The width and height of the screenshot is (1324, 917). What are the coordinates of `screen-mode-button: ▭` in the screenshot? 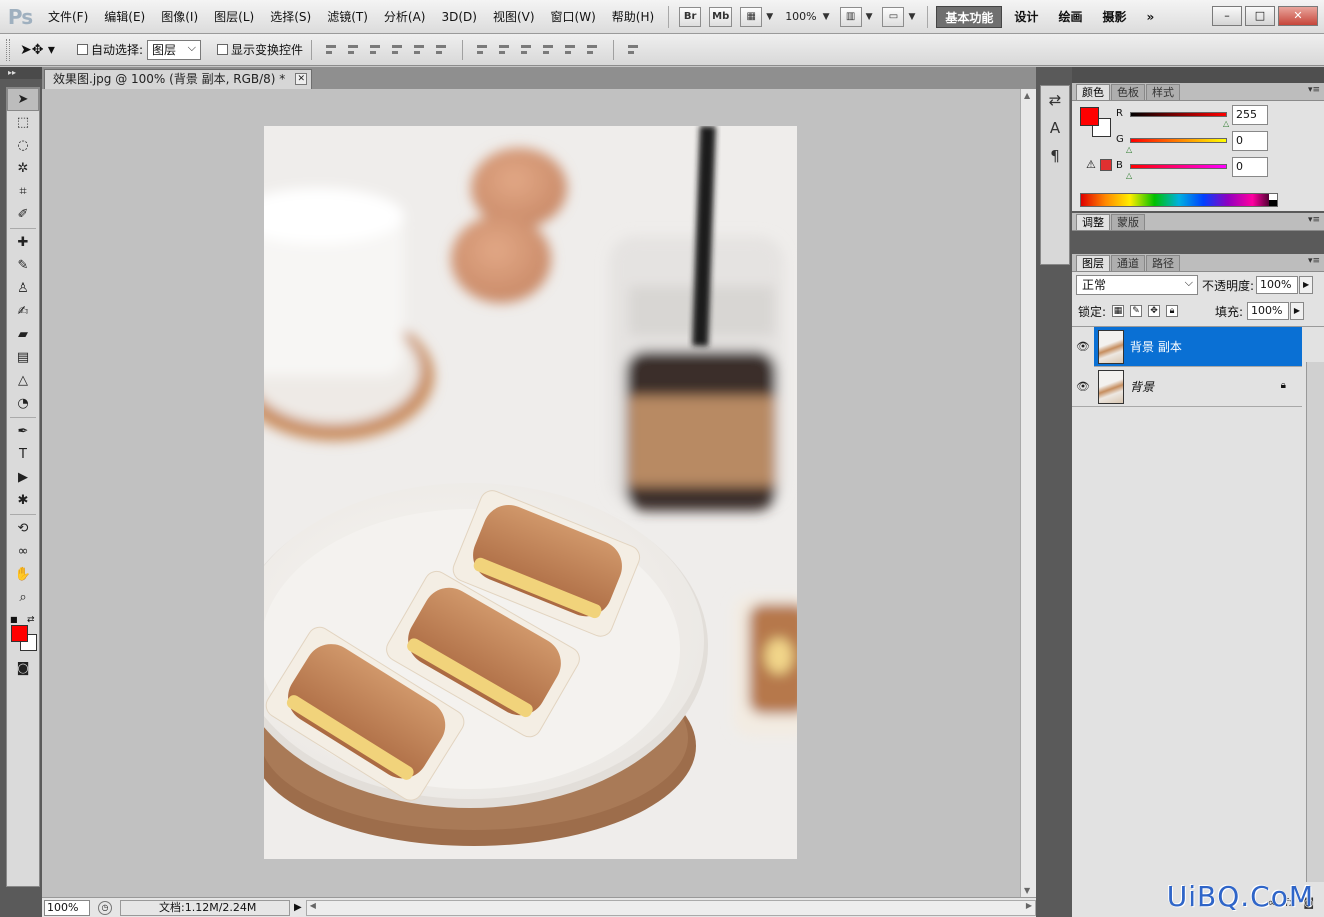 It's located at (893, 16).